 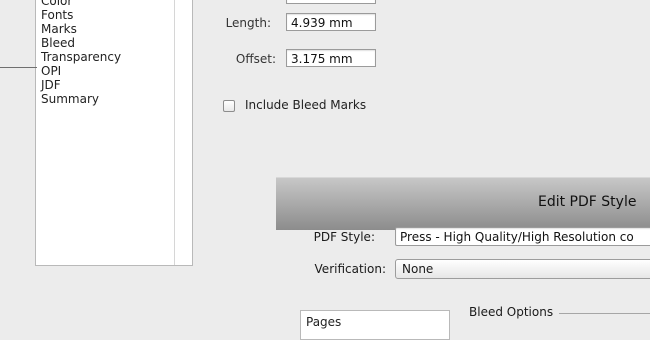 What do you see at coordinates (463, 203) in the screenshot?
I see `dialog-titlebar: Edit PDF Style` at bounding box center [463, 203].